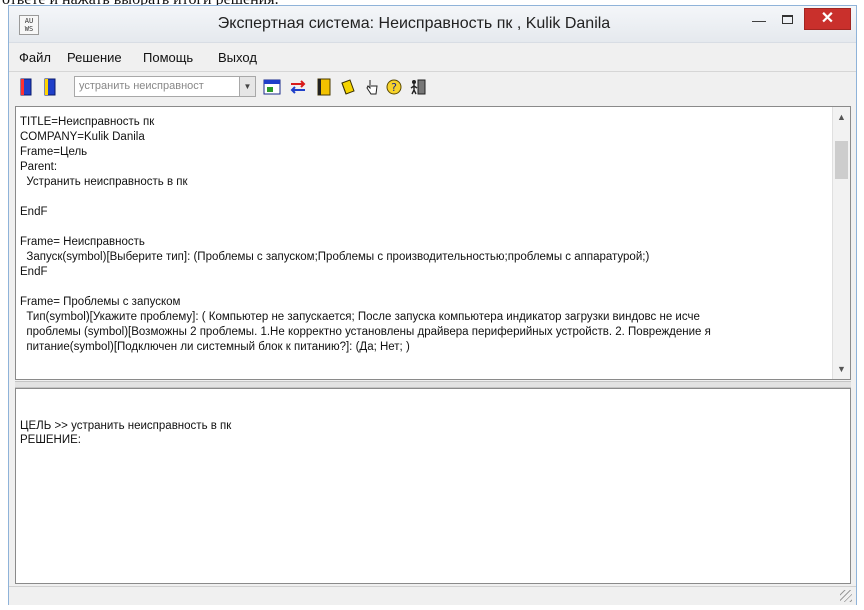  I want to click on maximize-icon, so click(787, 19).